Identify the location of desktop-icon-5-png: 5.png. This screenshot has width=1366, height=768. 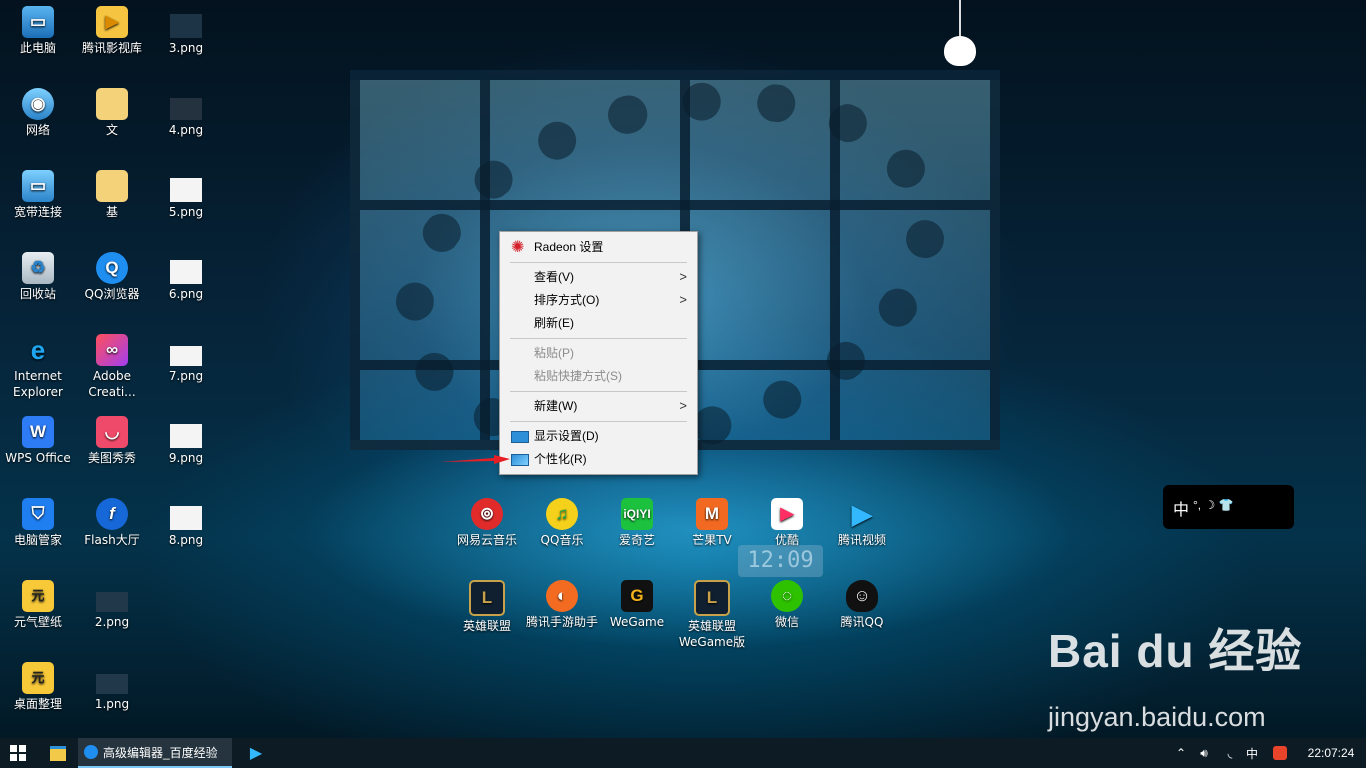
(186, 195).